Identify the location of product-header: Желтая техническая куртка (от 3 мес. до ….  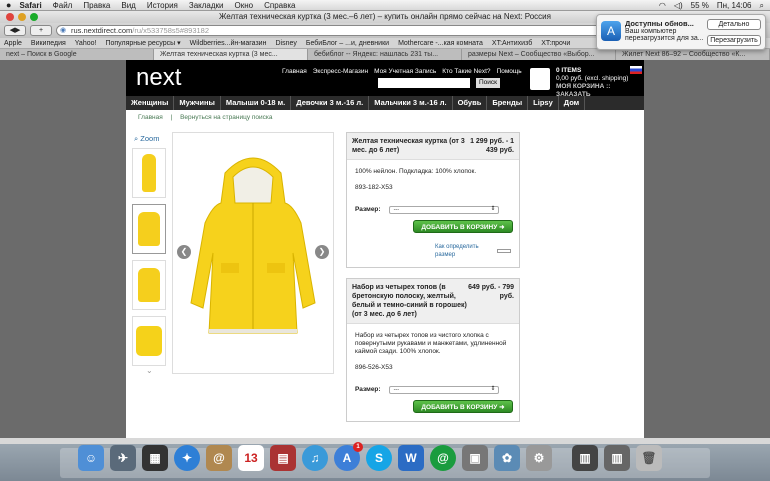
(433, 146).